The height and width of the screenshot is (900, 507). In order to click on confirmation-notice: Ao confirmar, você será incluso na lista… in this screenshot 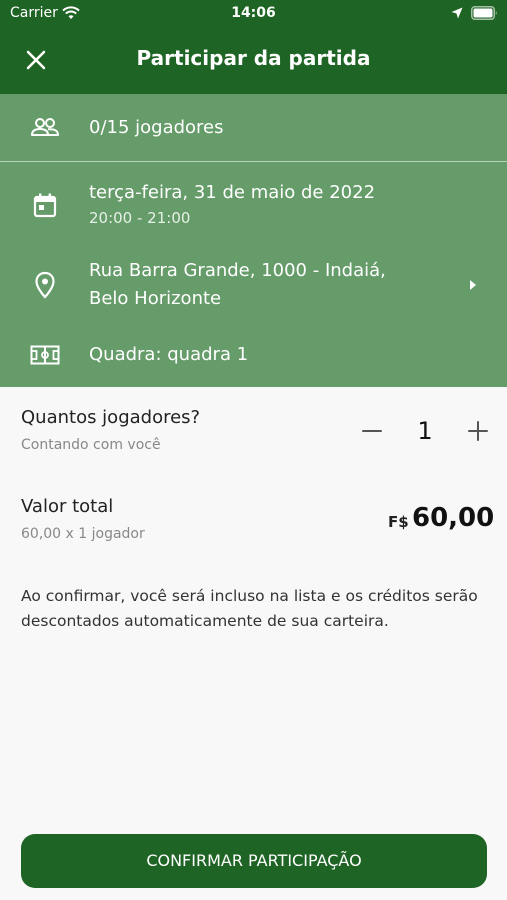, I will do `click(249, 608)`.